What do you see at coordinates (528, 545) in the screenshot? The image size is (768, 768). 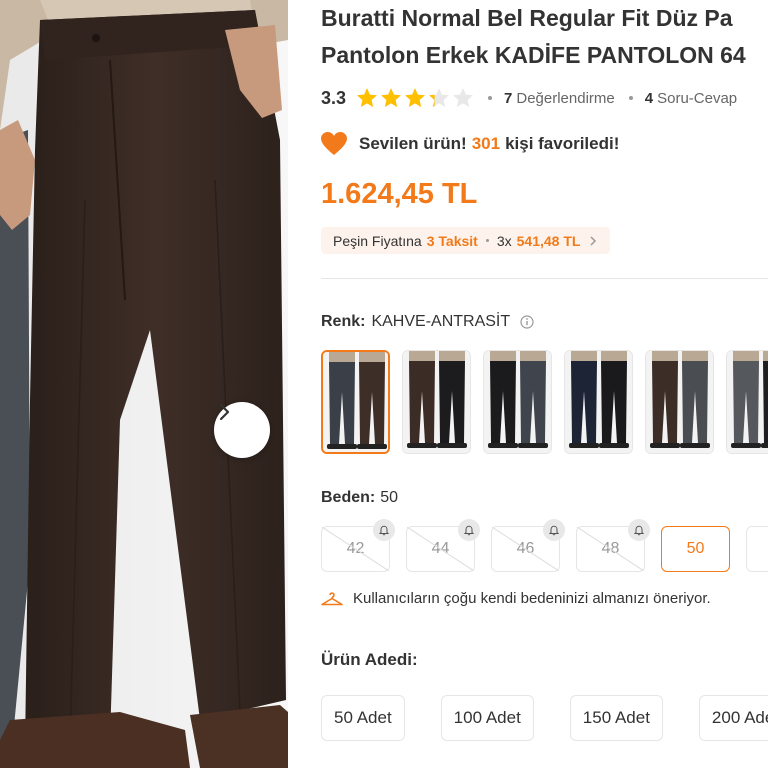 I see `size-option-46: 46` at bounding box center [528, 545].